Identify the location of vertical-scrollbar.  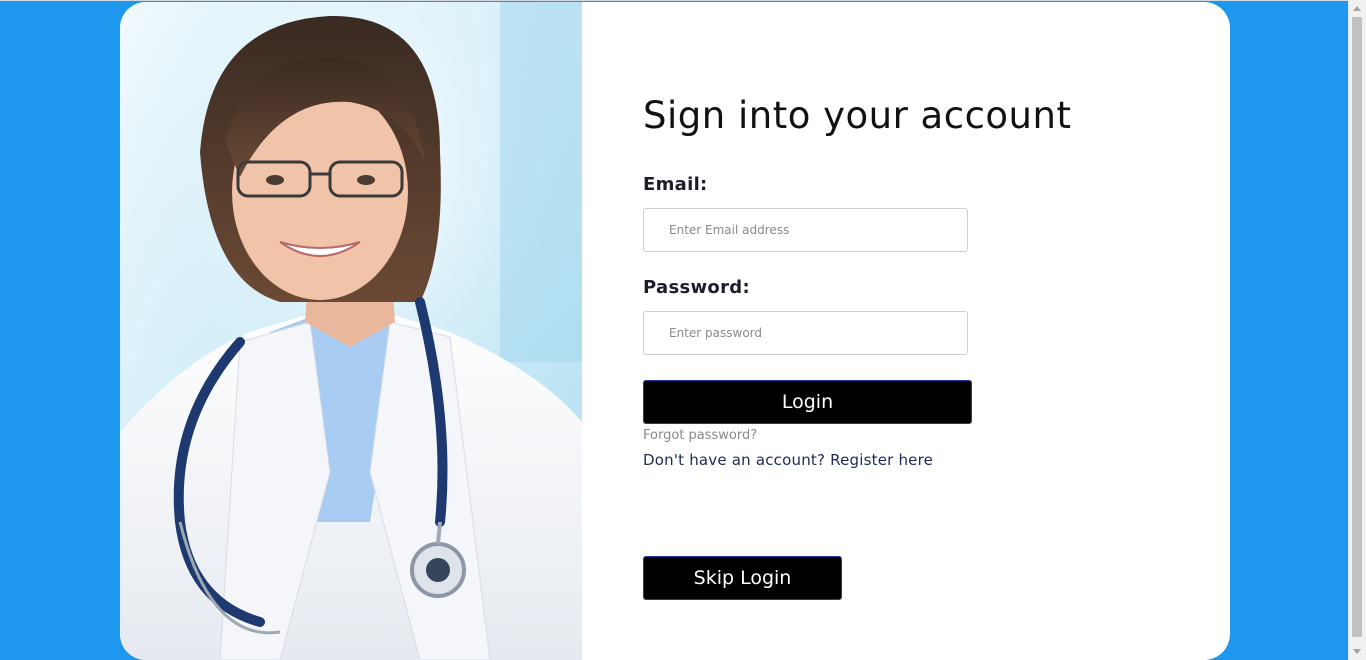
(1357, 330).